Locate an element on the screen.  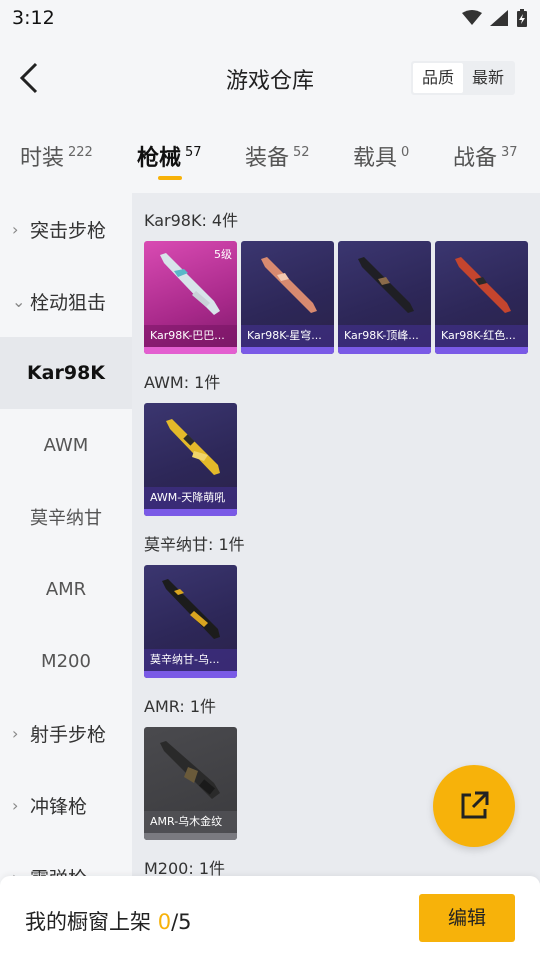
chevron-down-icon: ⌄ is located at coordinates (19, 301).